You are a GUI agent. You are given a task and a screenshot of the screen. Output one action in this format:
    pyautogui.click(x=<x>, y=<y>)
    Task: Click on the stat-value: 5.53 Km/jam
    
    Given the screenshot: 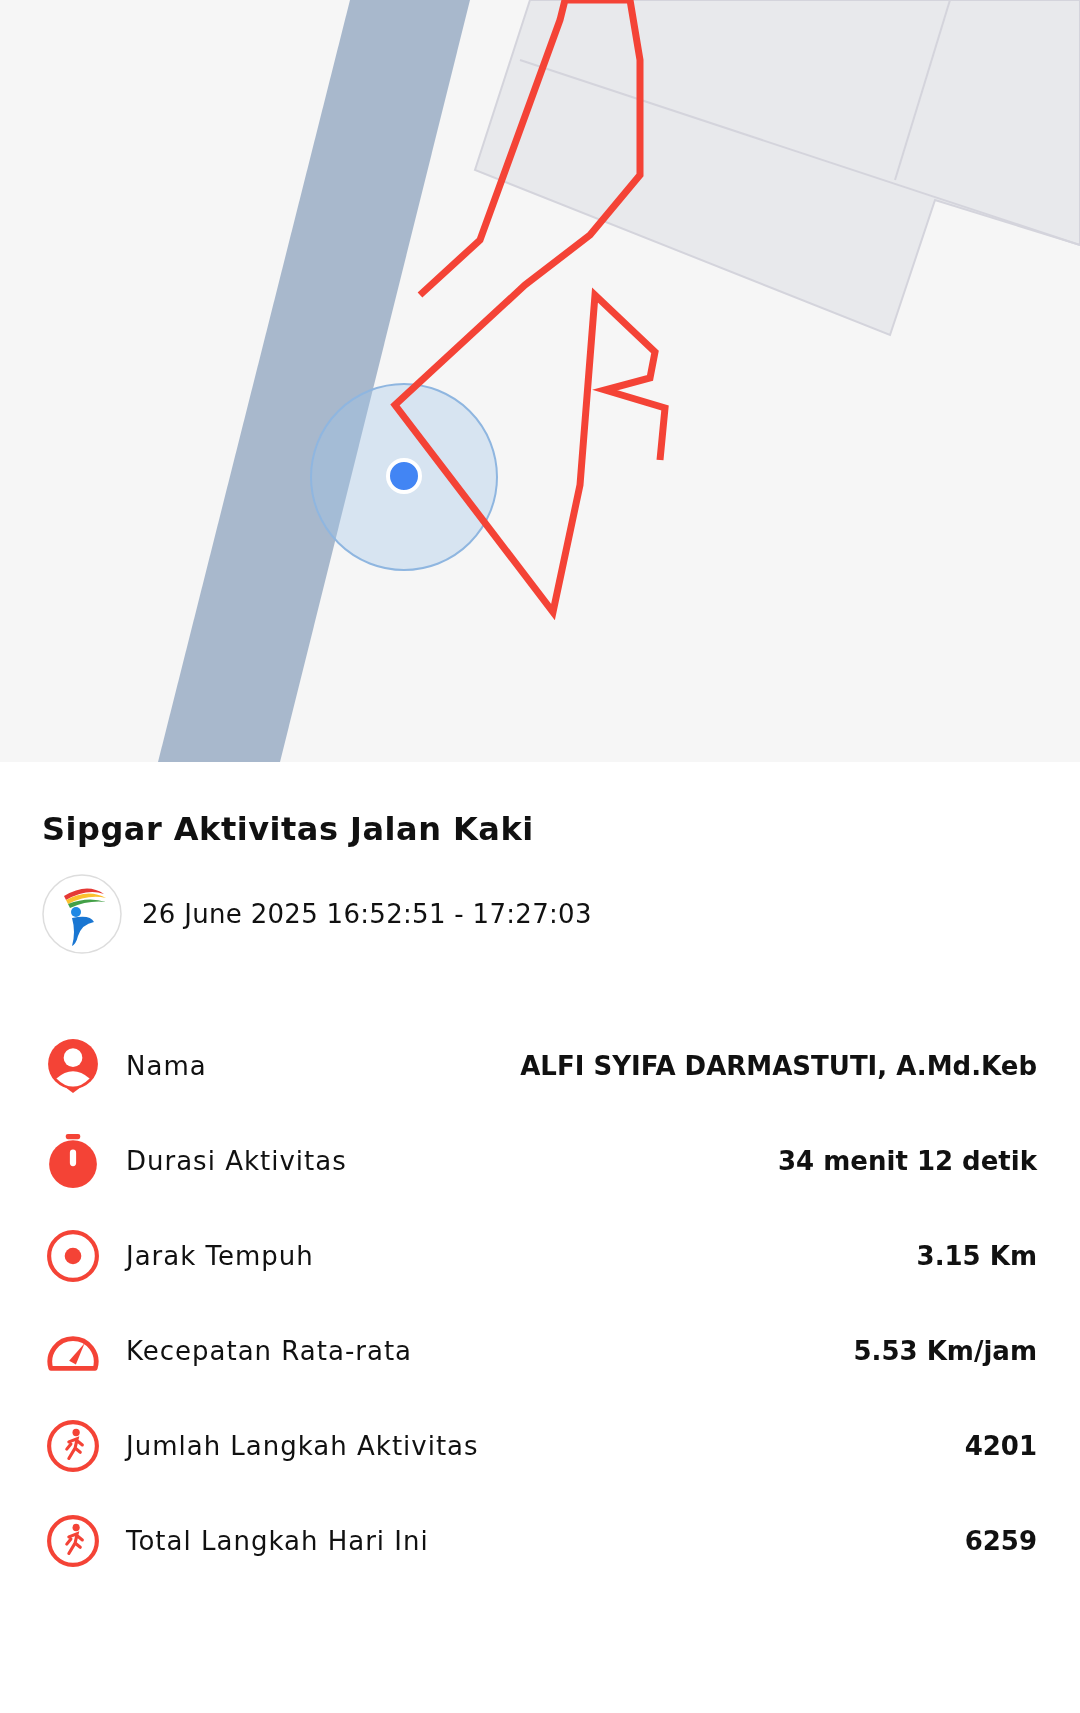 What is the action you would take?
    pyautogui.click(x=945, y=1350)
    